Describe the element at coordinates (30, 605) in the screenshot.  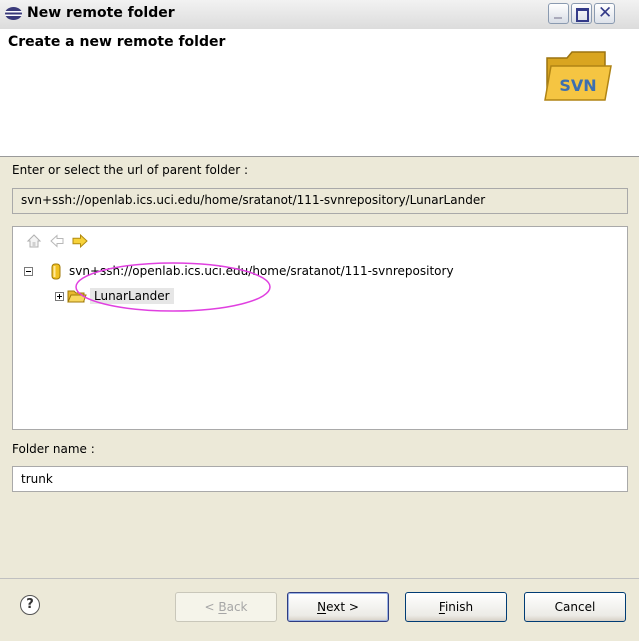
I see `help-icon: ?` at that location.